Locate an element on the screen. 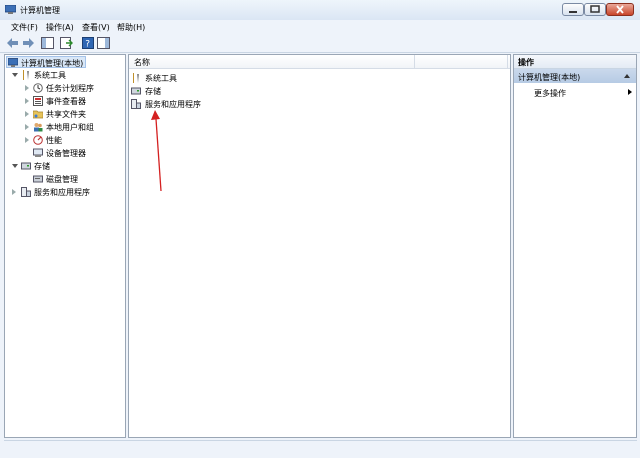 This screenshot has width=640, height=458. submenu-arrow-icon is located at coordinates (630, 92).